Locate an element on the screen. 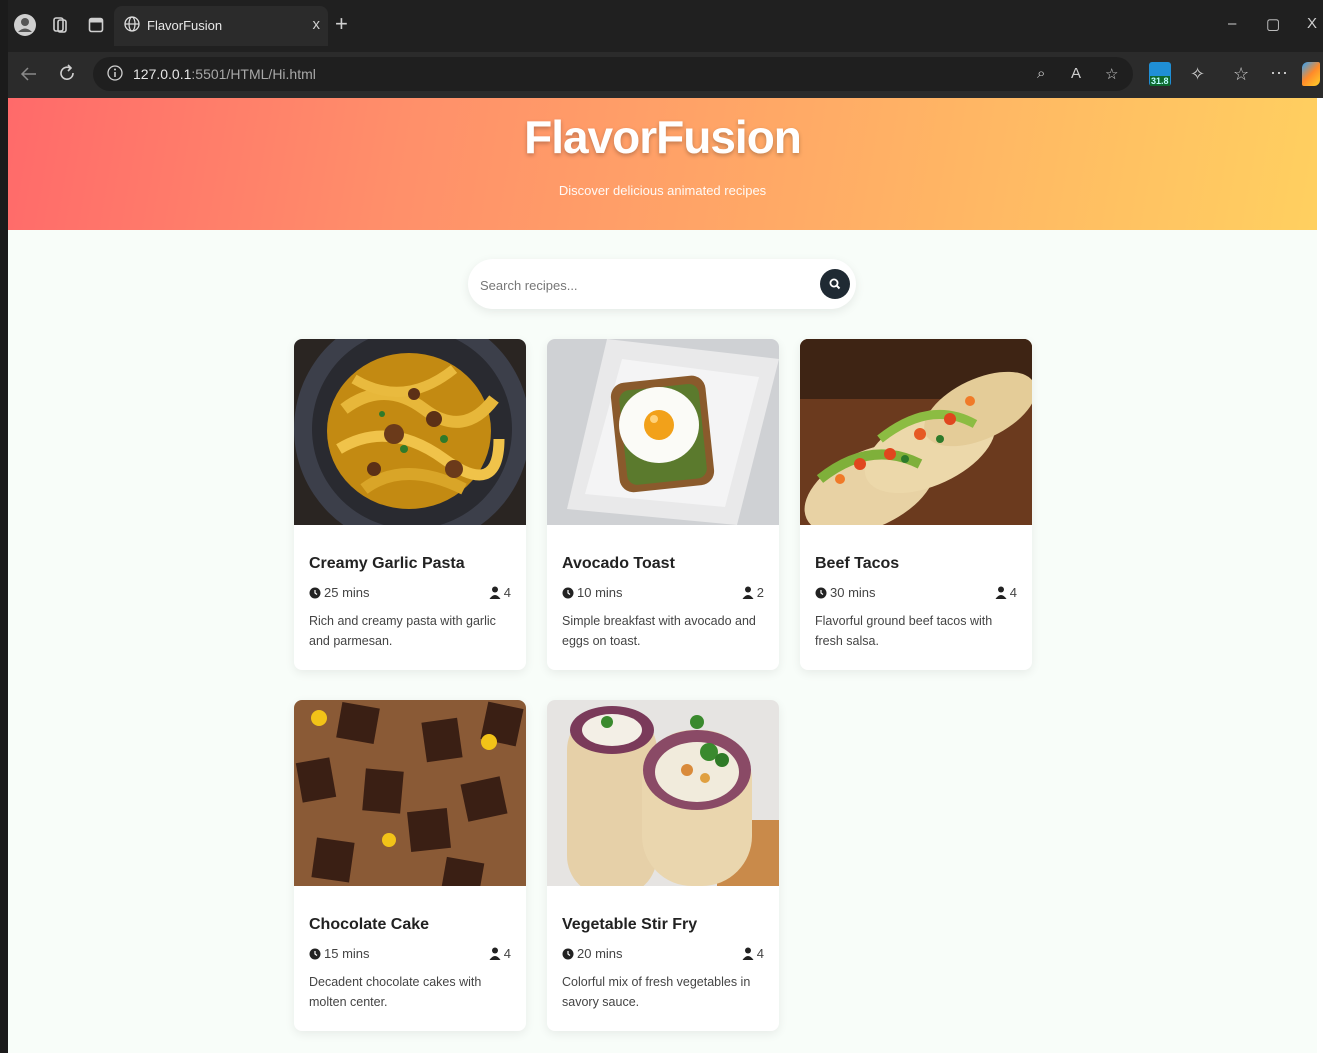 This screenshot has height=1053, width=1323. recipe-image-wrap is located at coordinates (663, 793).